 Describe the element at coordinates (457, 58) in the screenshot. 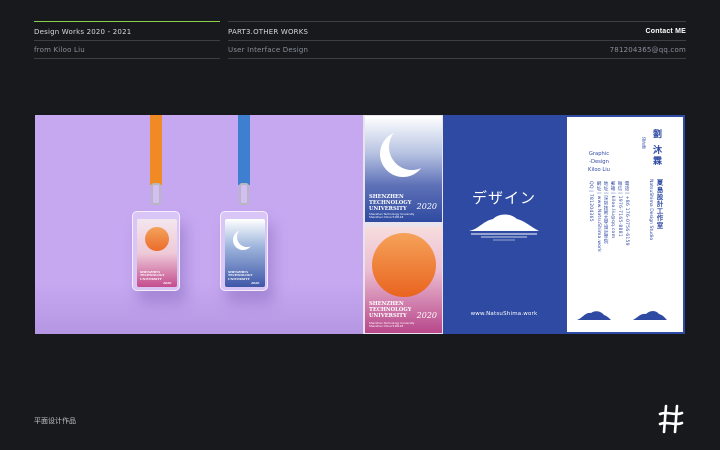

I see `header-divider-right-bottom` at that location.